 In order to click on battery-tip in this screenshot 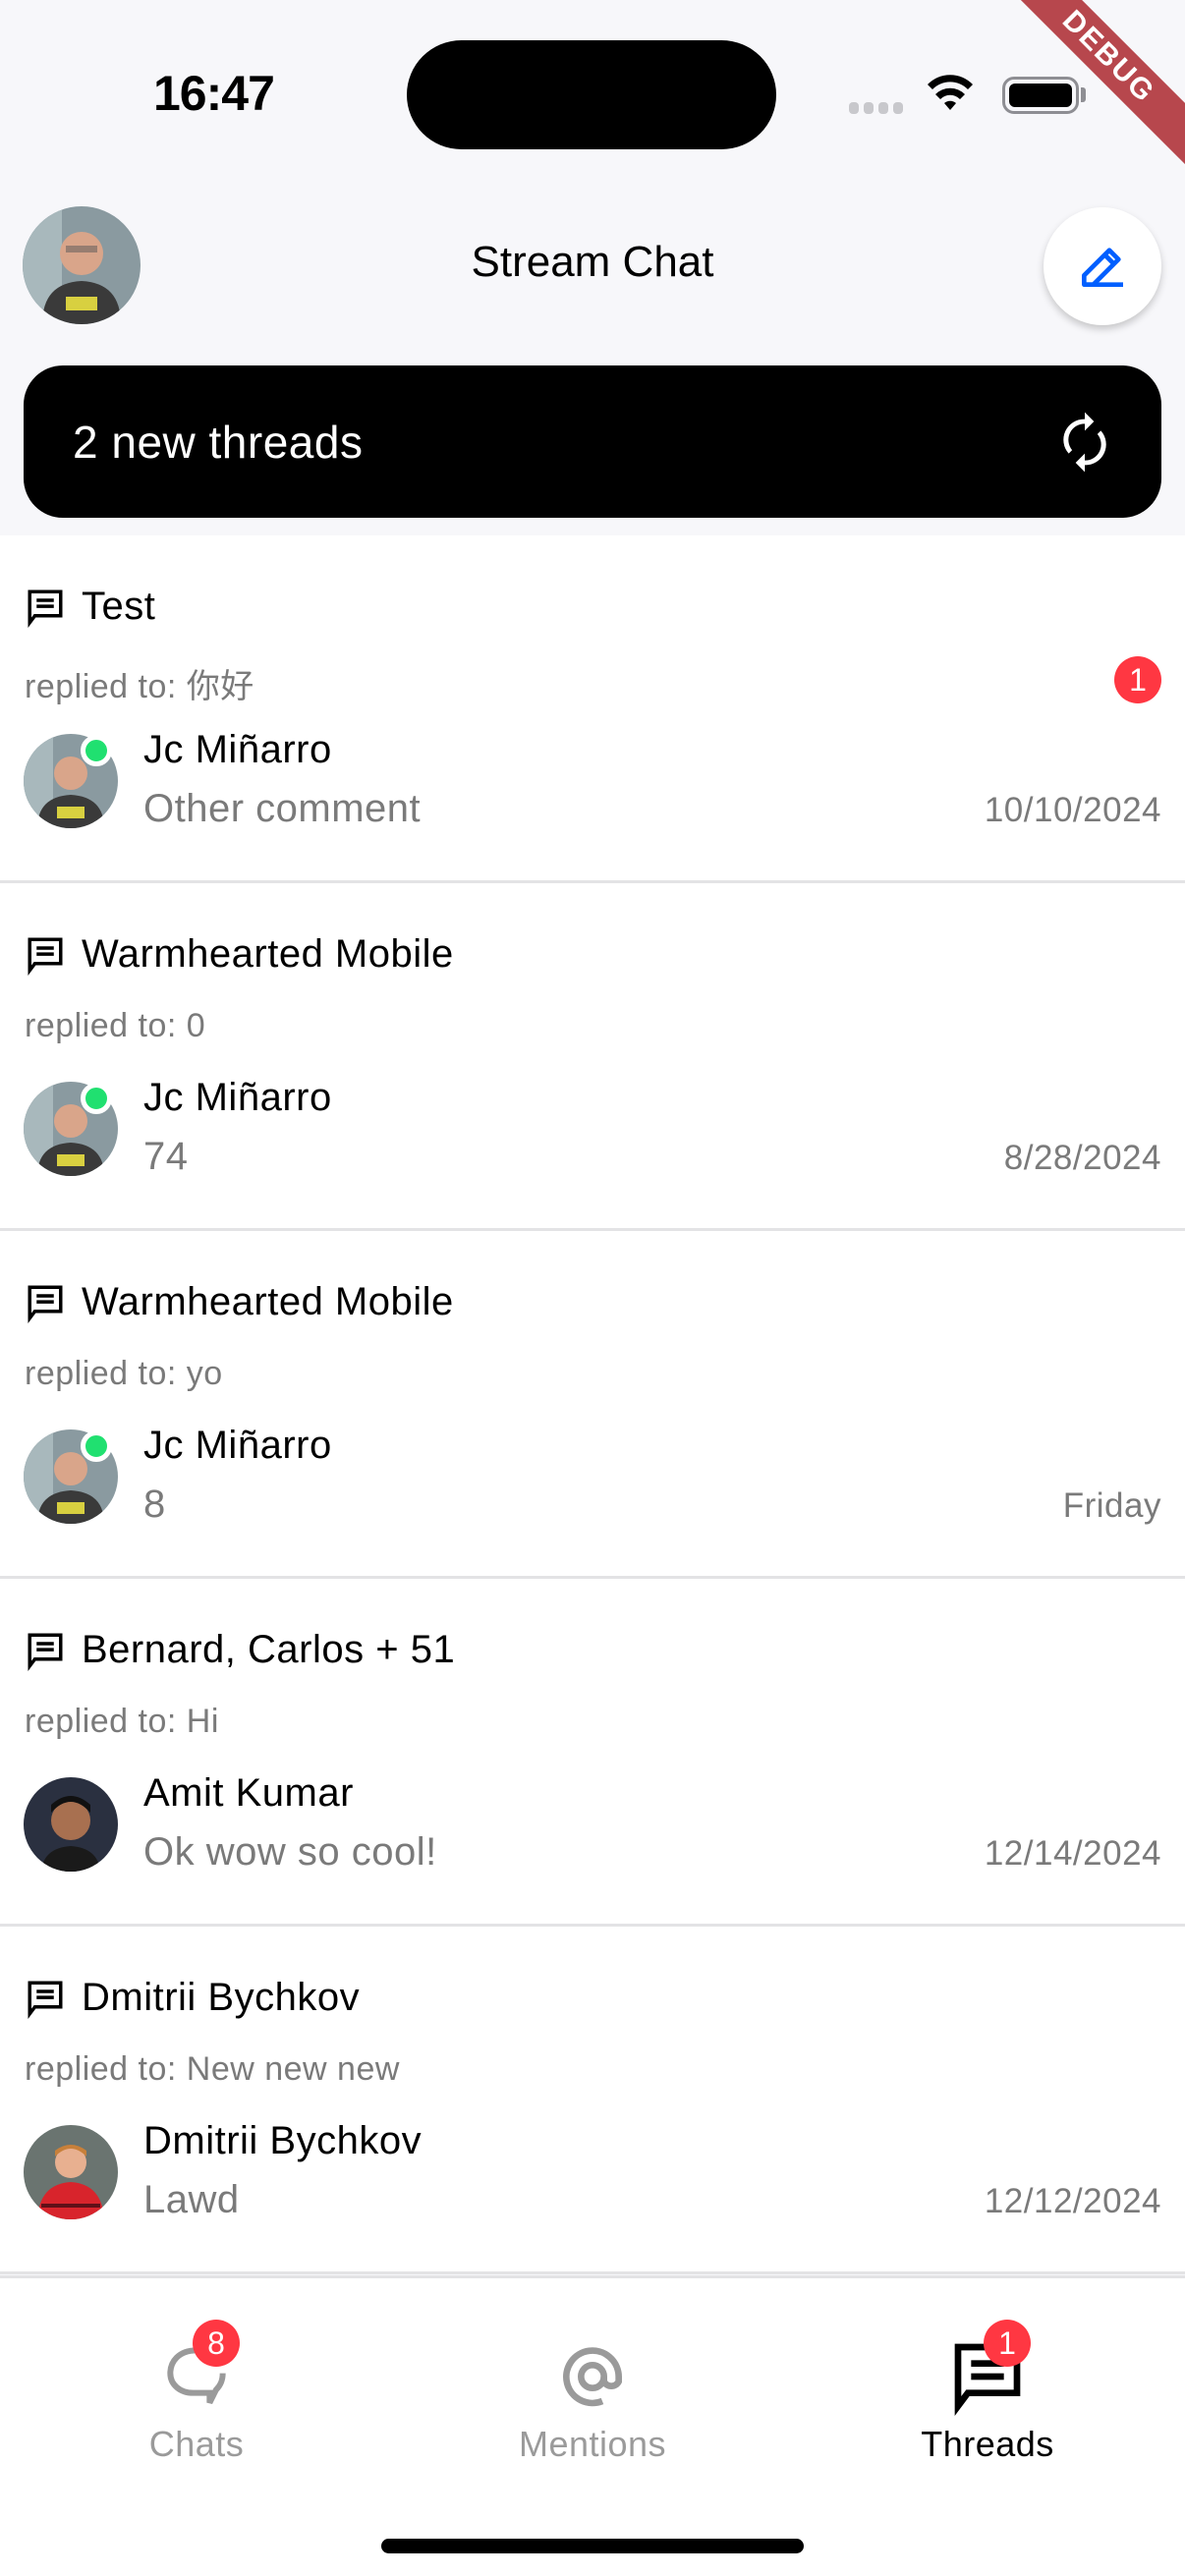, I will do `click(1084, 94)`.